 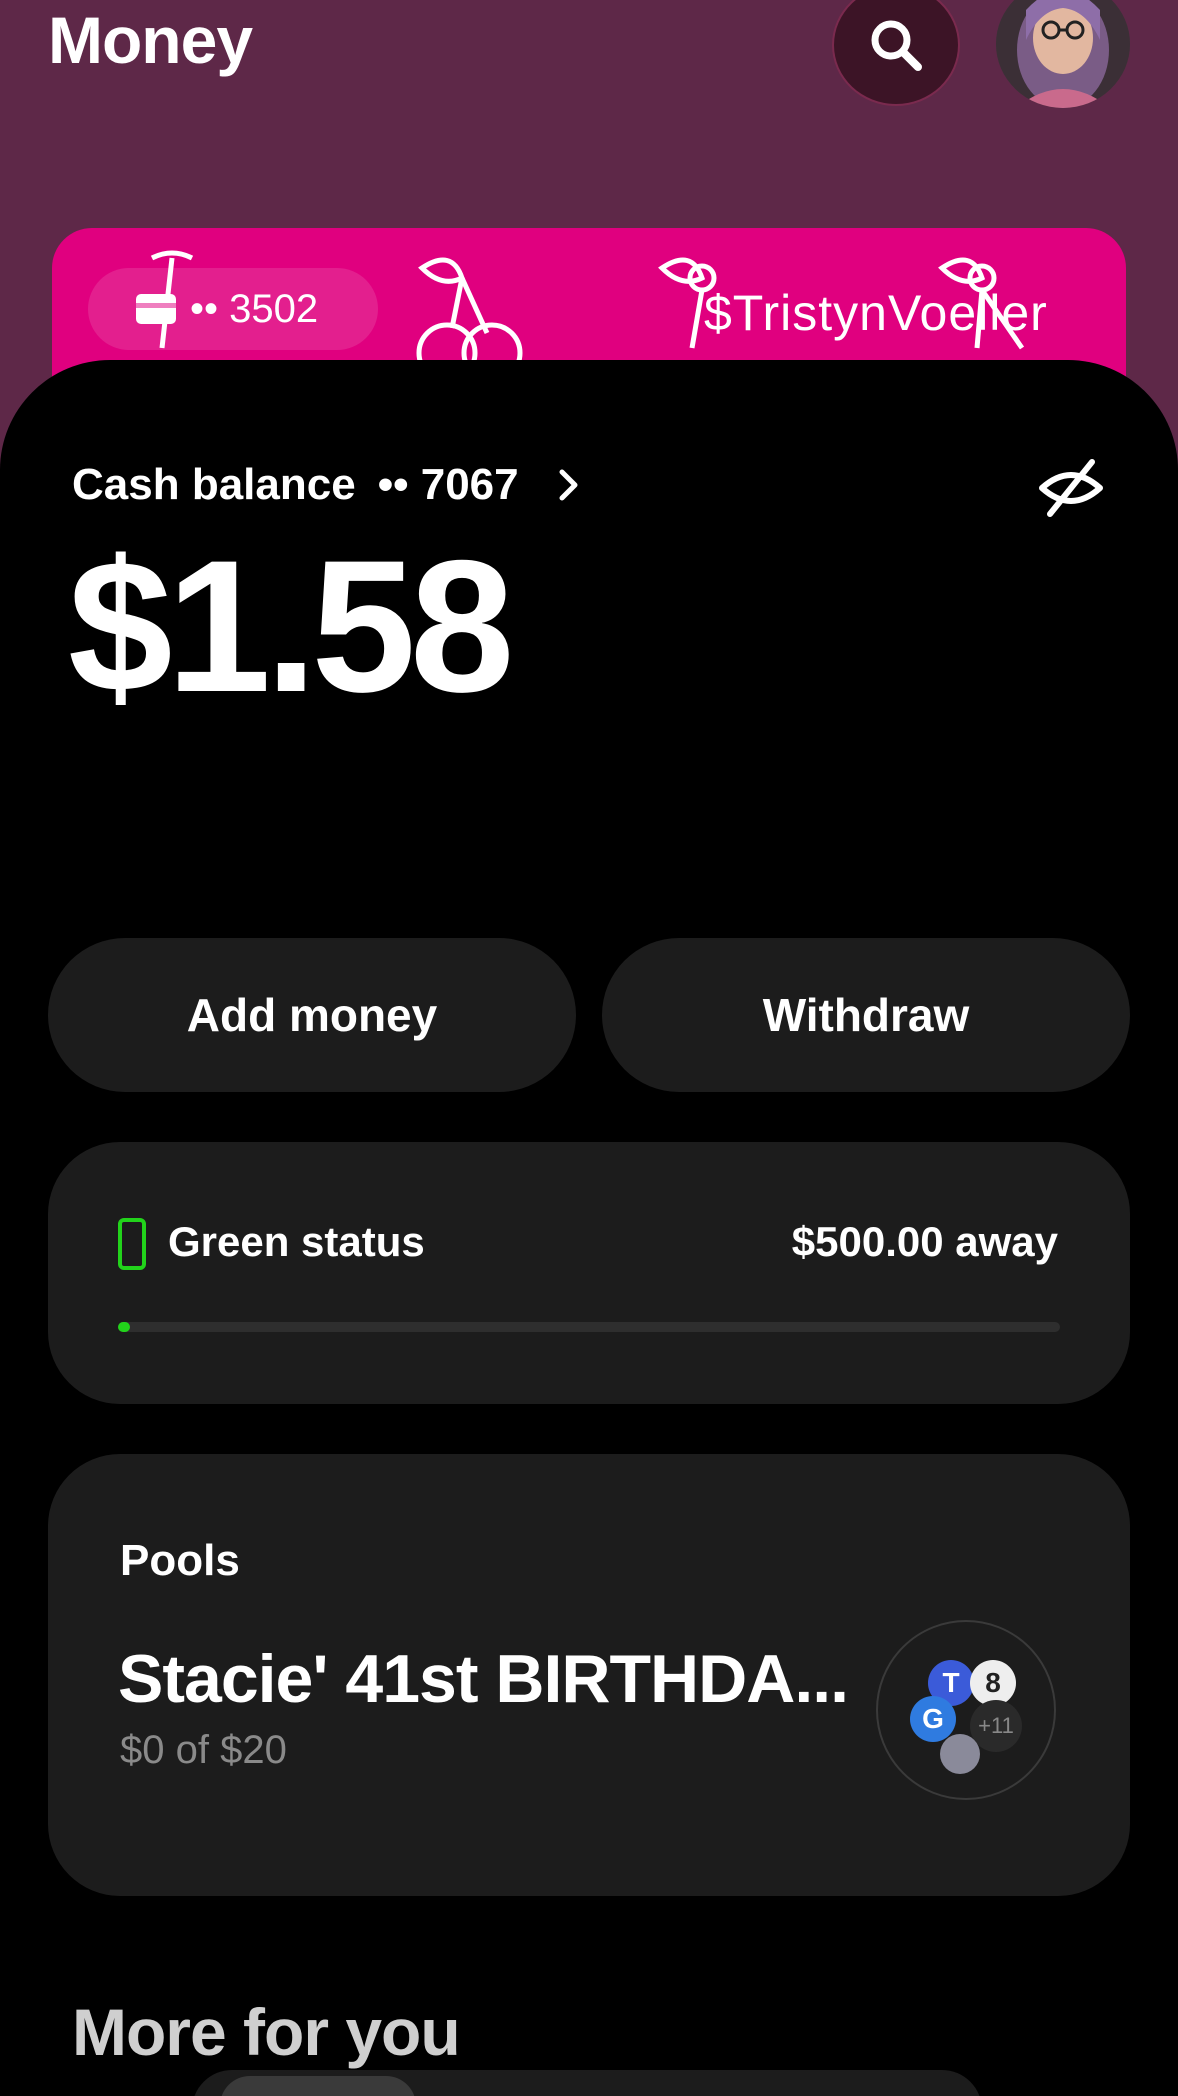 I want to click on status-label: Green status, so click(x=296, y=1241).